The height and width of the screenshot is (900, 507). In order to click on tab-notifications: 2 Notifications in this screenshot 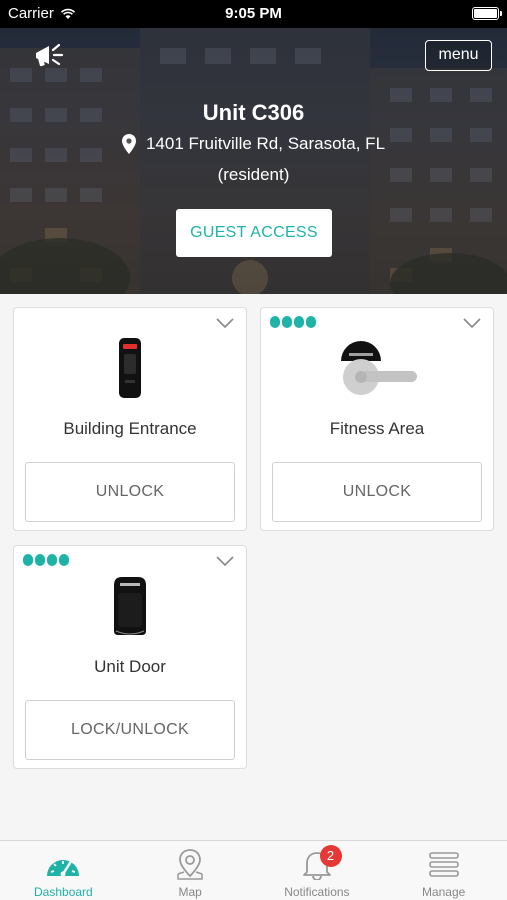, I will do `click(317, 870)`.